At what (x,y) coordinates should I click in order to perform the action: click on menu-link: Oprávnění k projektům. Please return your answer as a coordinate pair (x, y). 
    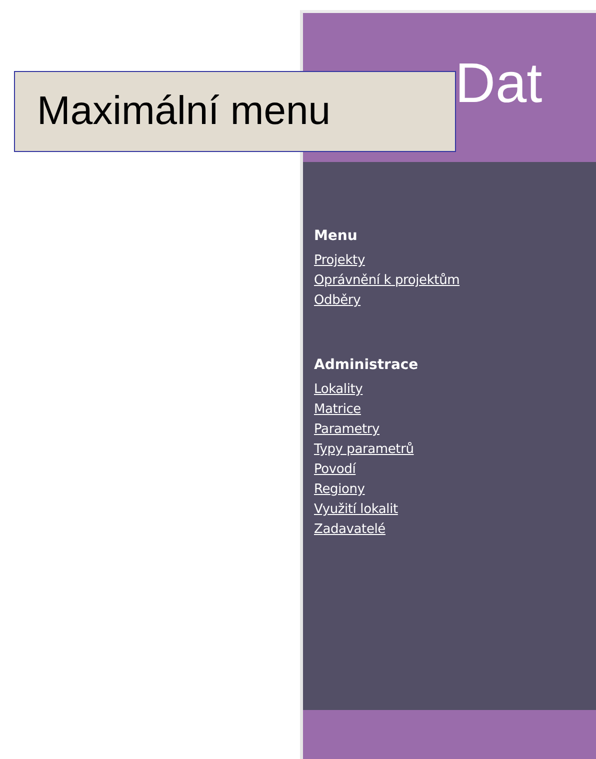
    Looking at the image, I should click on (387, 281).